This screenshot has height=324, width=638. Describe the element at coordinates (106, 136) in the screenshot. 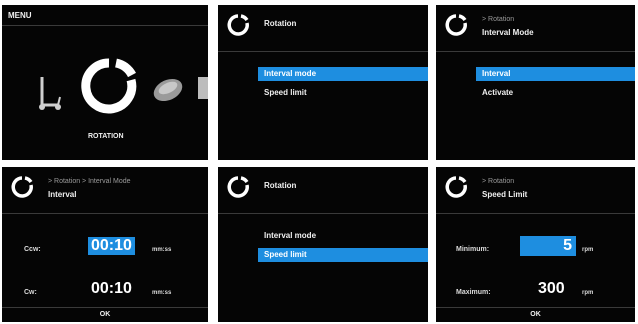

I see `menu-caption: ROTATION` at that location.